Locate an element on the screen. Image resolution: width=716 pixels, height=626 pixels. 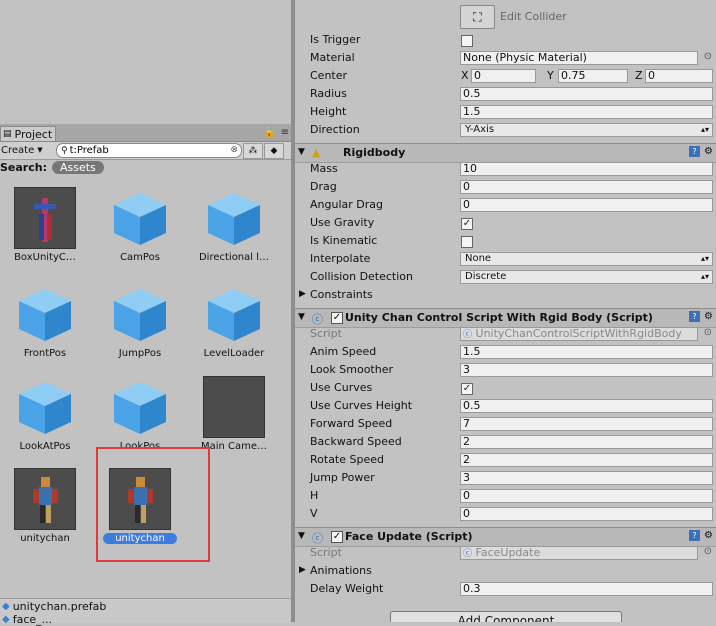
use-gravity-checkbox: ✓ is located at coordinates (467, 224).